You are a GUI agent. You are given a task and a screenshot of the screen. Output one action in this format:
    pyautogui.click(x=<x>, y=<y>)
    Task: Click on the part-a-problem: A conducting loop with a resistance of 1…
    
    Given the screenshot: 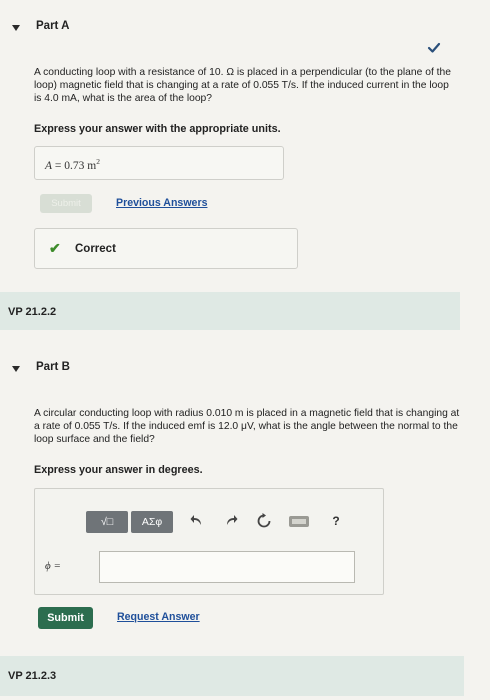 What is the action you would take?
    pyautogui.click(x=242, y=85)
    